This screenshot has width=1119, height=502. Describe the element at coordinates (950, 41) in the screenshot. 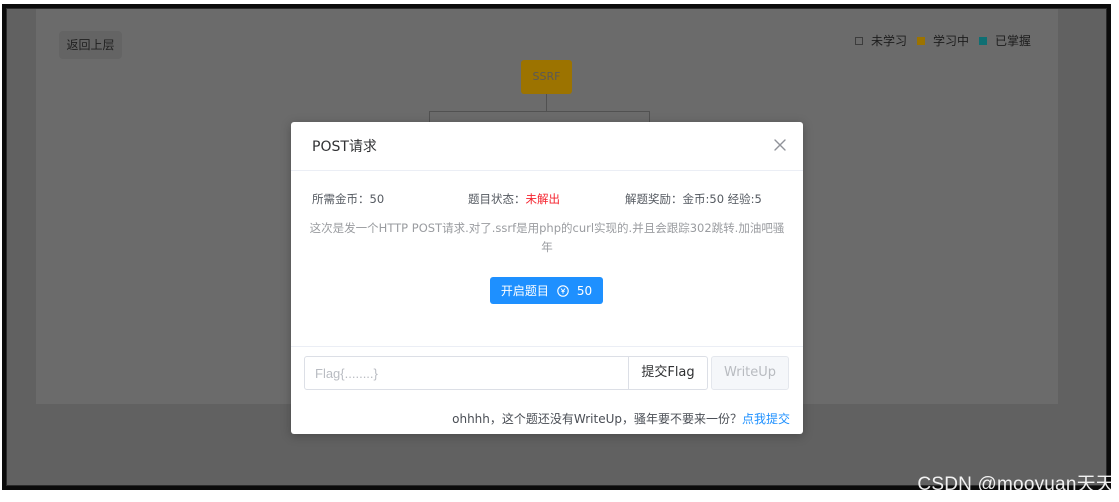

I see `legend-label: 学习中` at that location.